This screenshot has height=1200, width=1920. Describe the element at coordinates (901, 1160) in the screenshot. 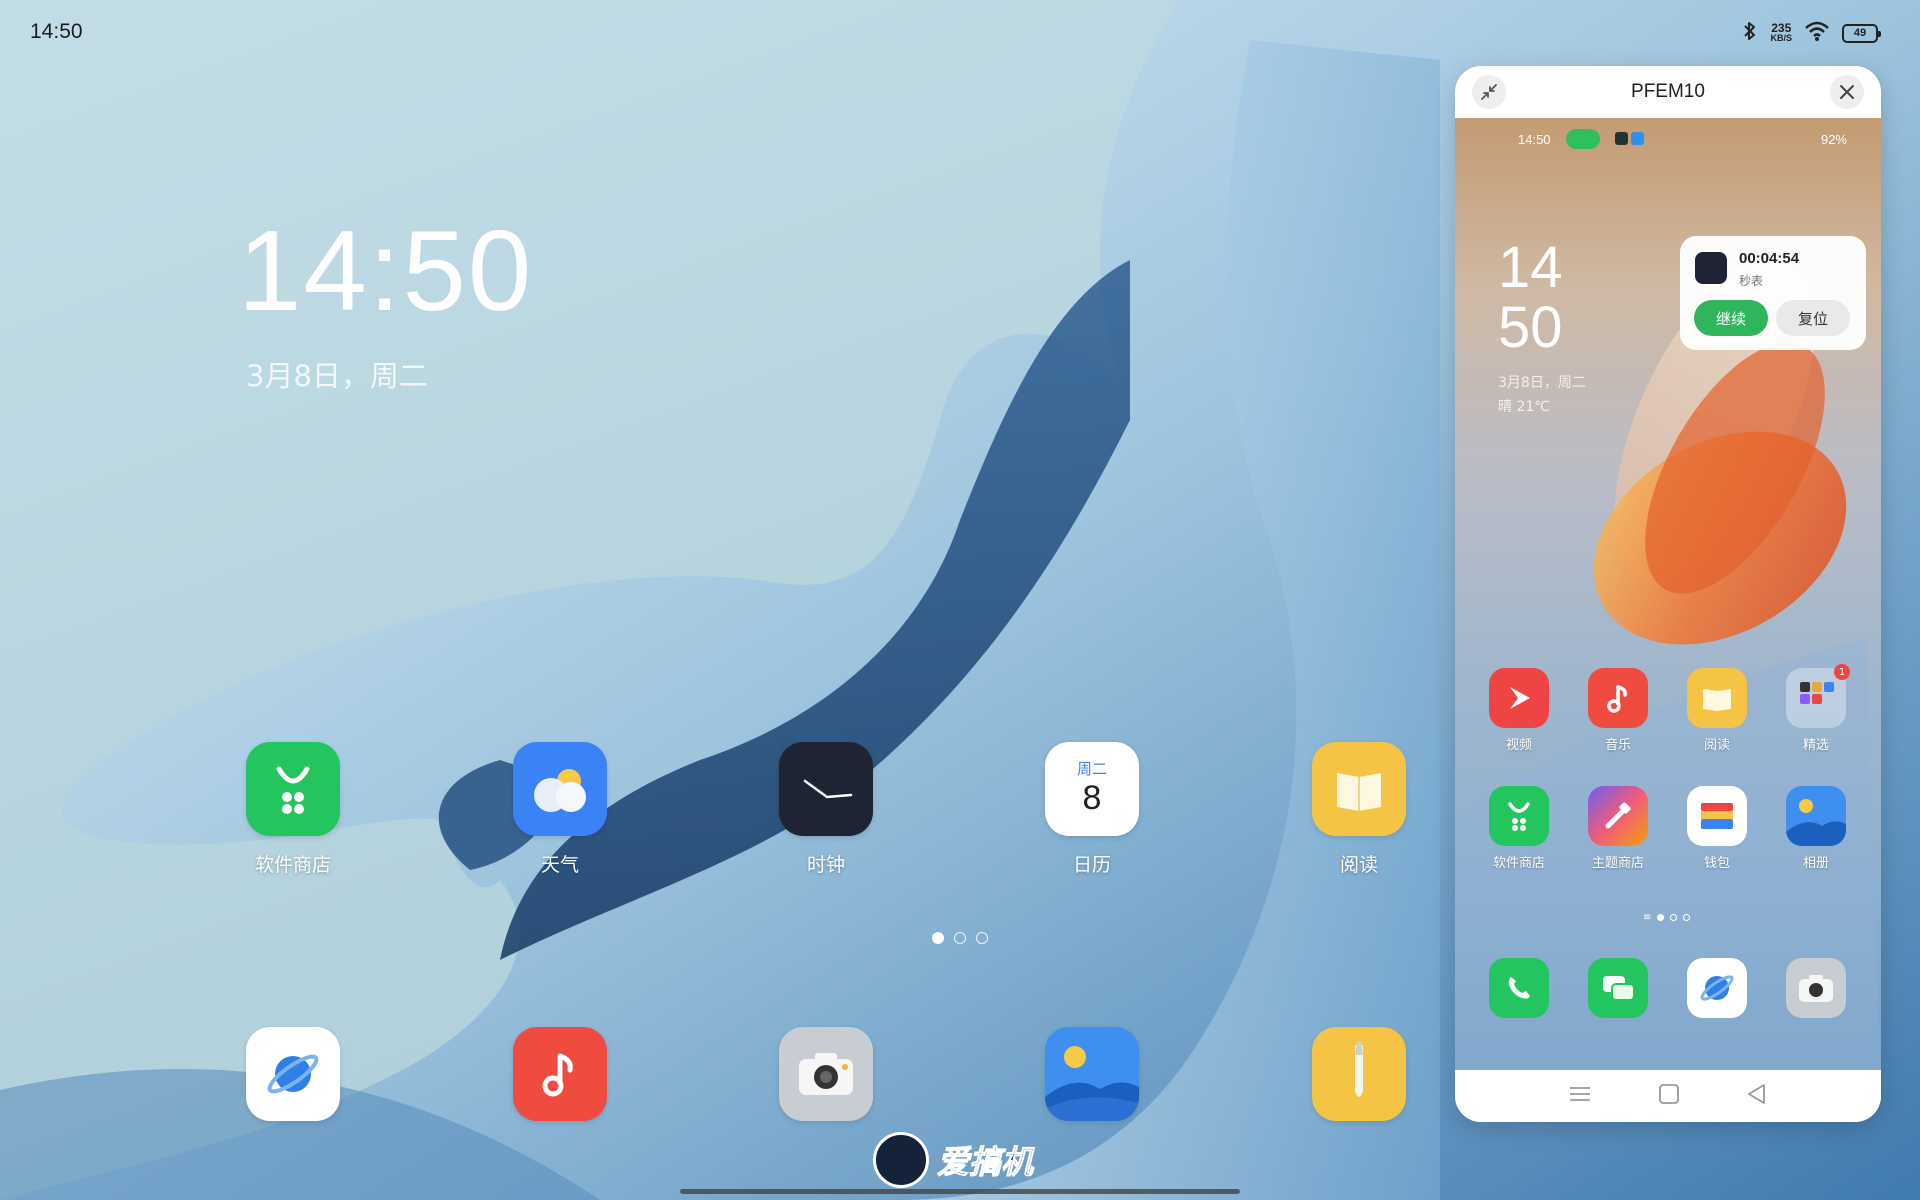

I see `watermark-logo` at that location.